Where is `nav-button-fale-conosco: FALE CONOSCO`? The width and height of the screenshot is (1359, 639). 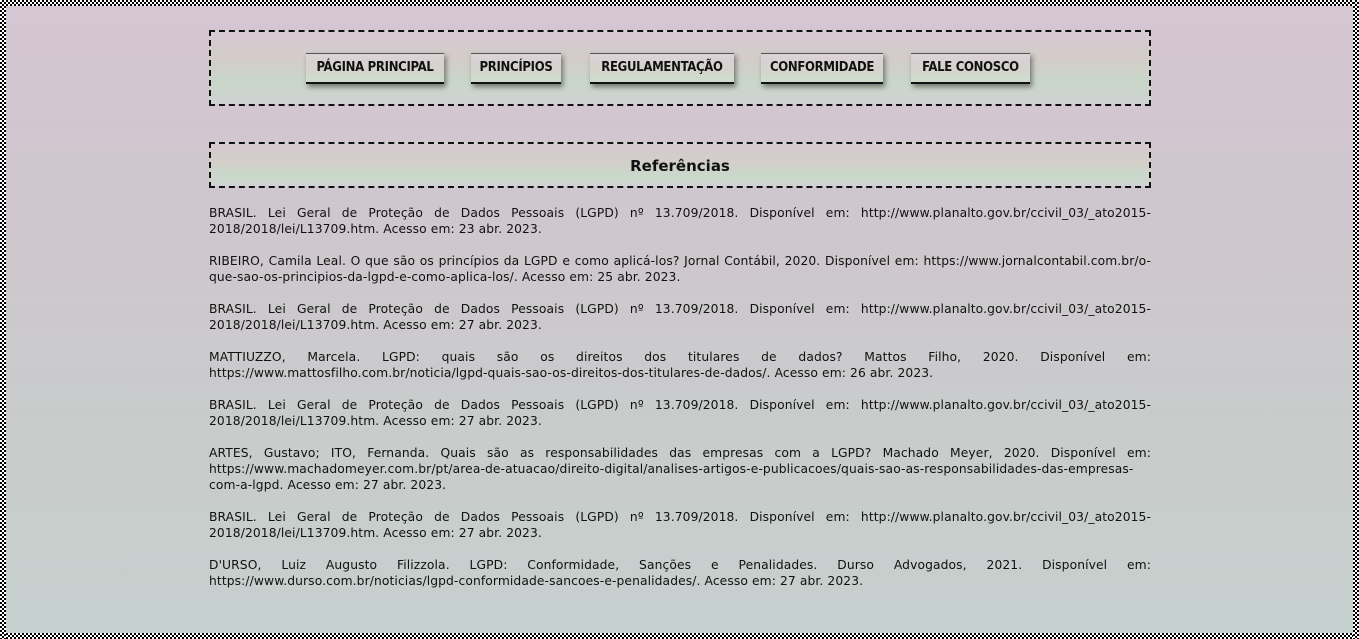
nav-button-fale-conosco: FALE CONOSCO is located at coordinates (970, 68).